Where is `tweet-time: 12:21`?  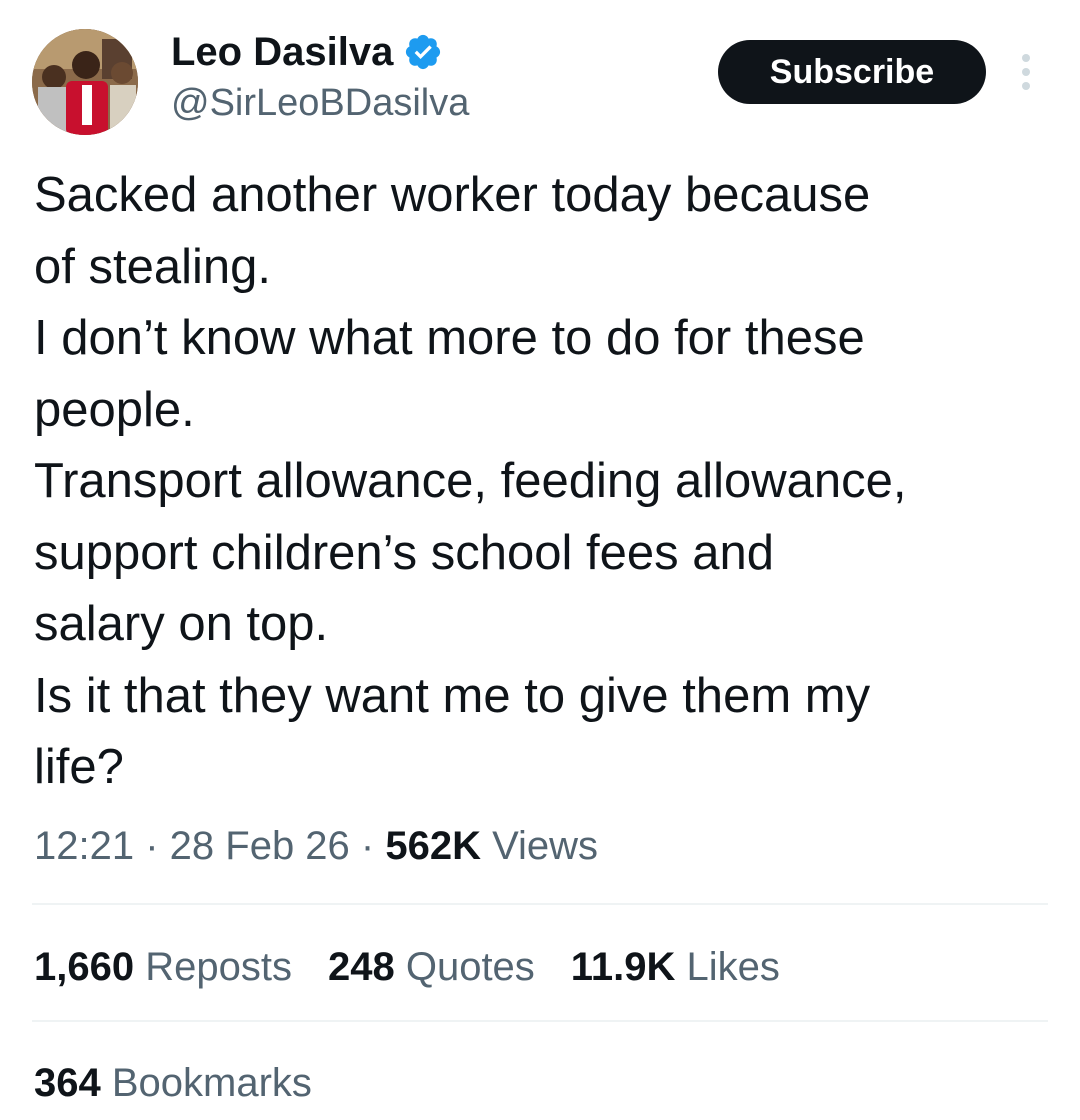 tweet-time: 12:21 is located at coordinates (84, 846).